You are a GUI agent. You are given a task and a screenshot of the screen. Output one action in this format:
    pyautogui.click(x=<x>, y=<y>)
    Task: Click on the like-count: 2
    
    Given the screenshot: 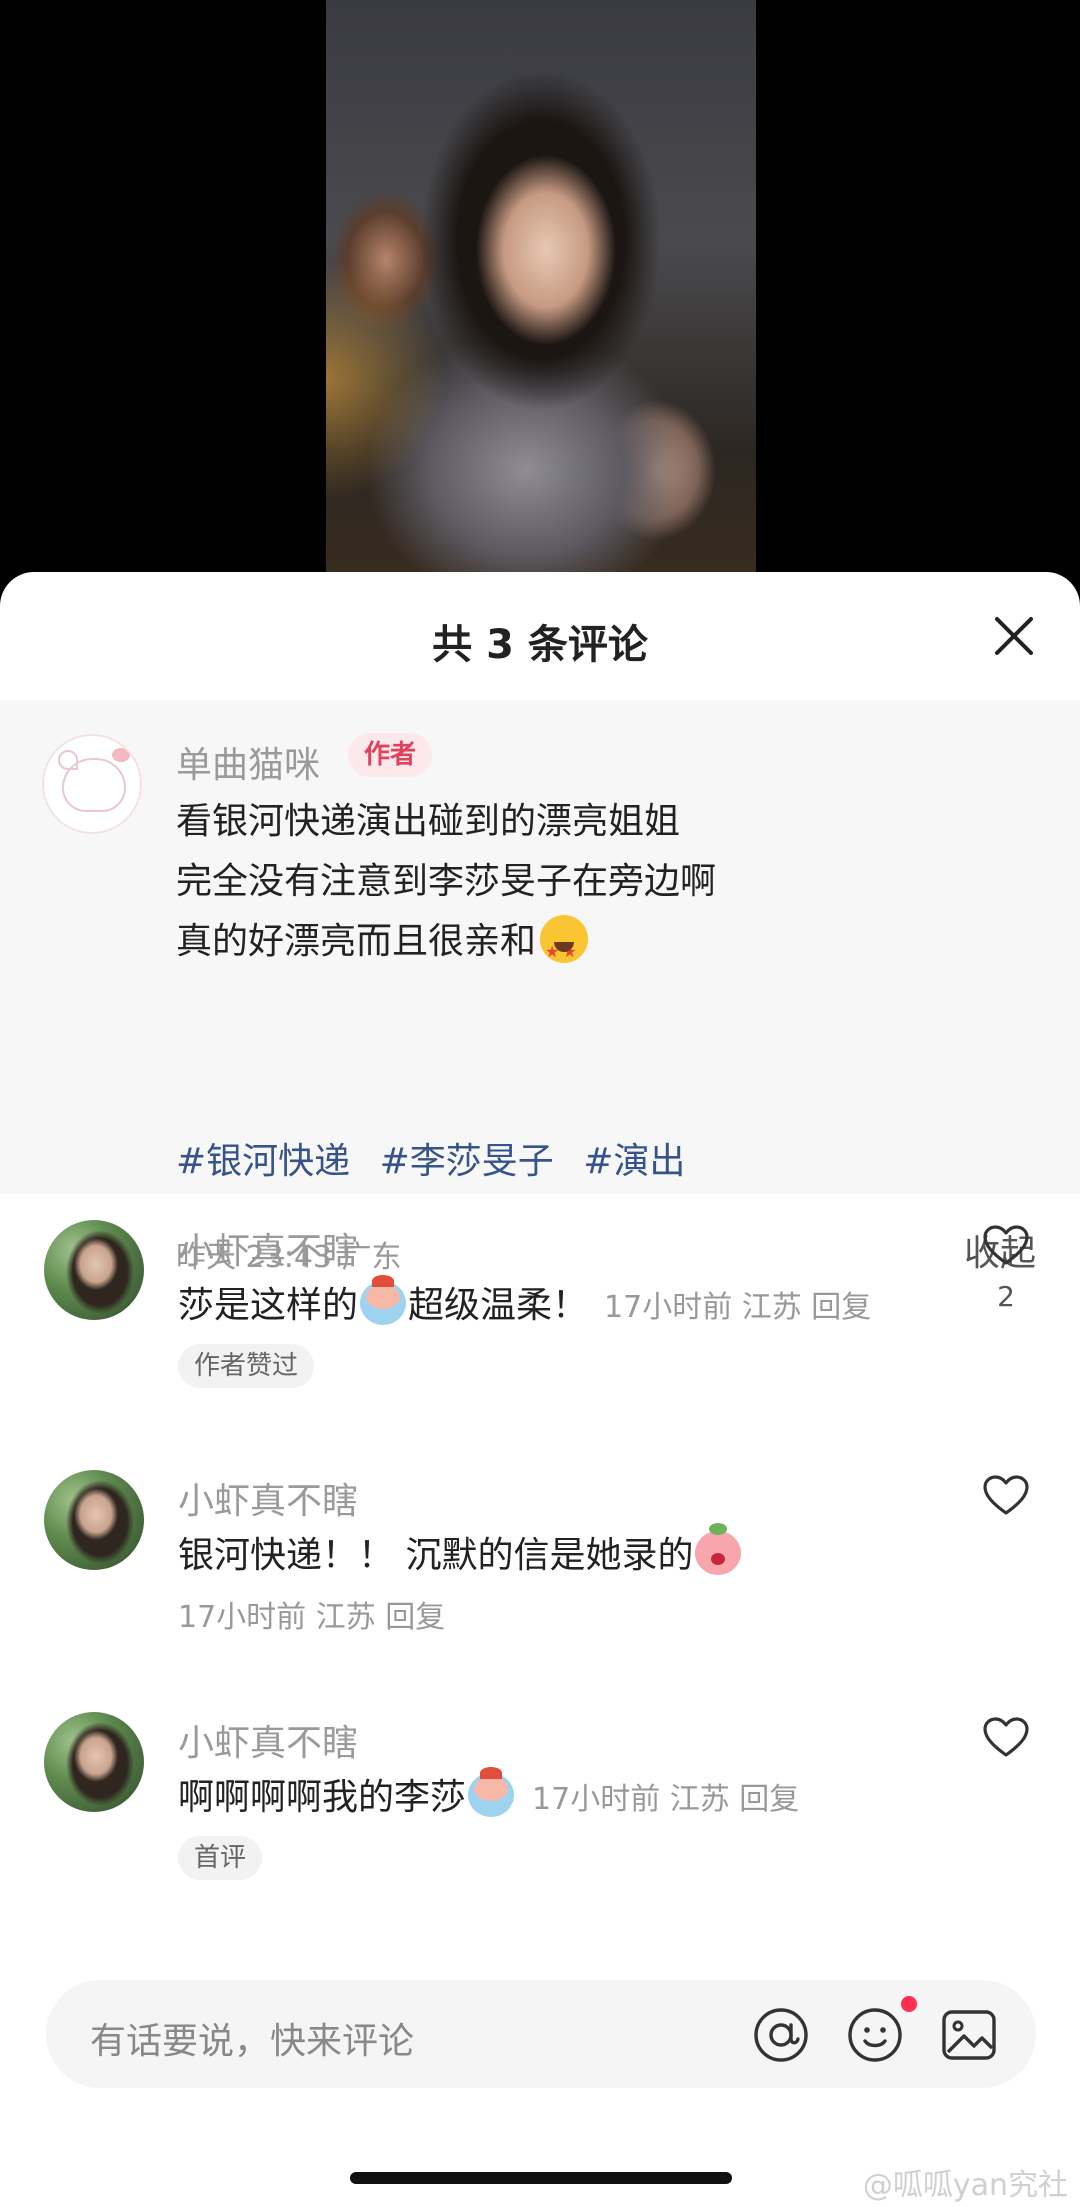 What is the action you would take?
    pyautogui.click(x=1006, y=1296)
    